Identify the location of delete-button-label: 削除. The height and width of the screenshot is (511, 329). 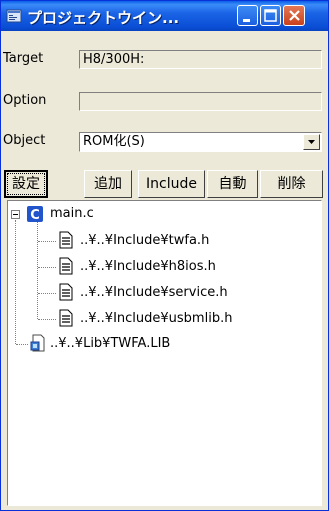
(291, 184).